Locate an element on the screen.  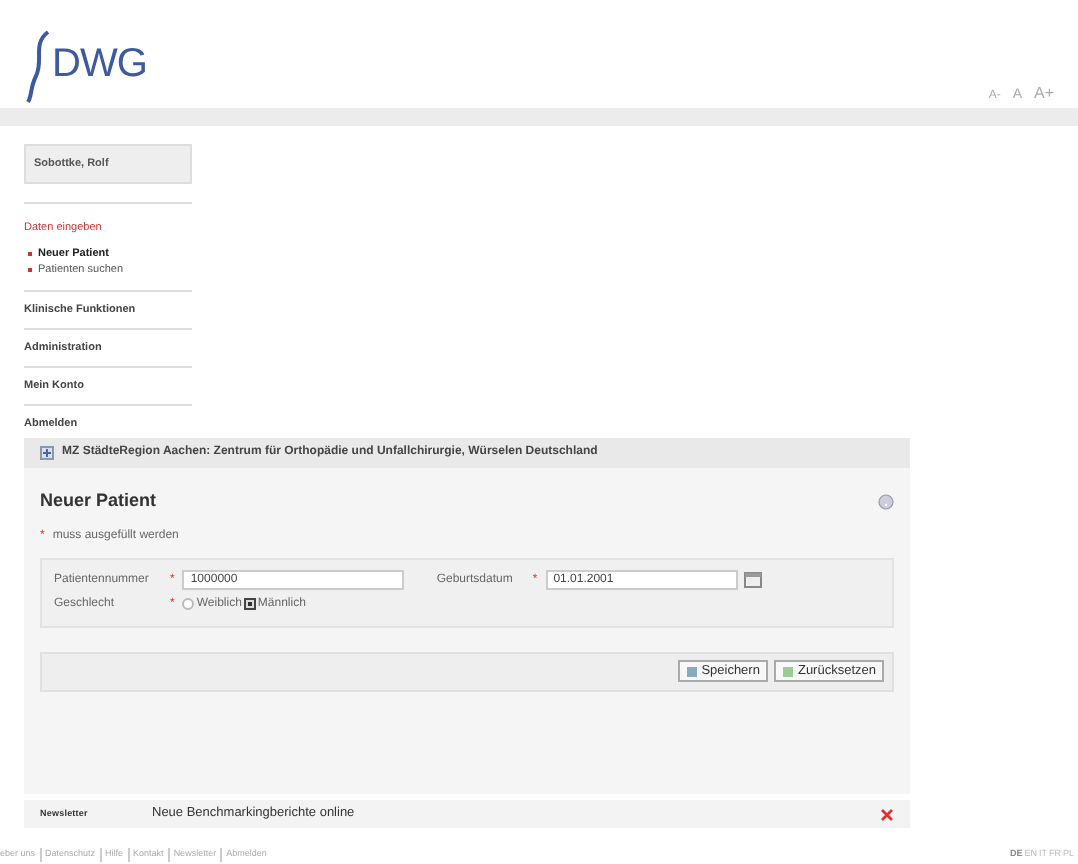
font-size-link: A+ is located at coordinates (1043, 94).